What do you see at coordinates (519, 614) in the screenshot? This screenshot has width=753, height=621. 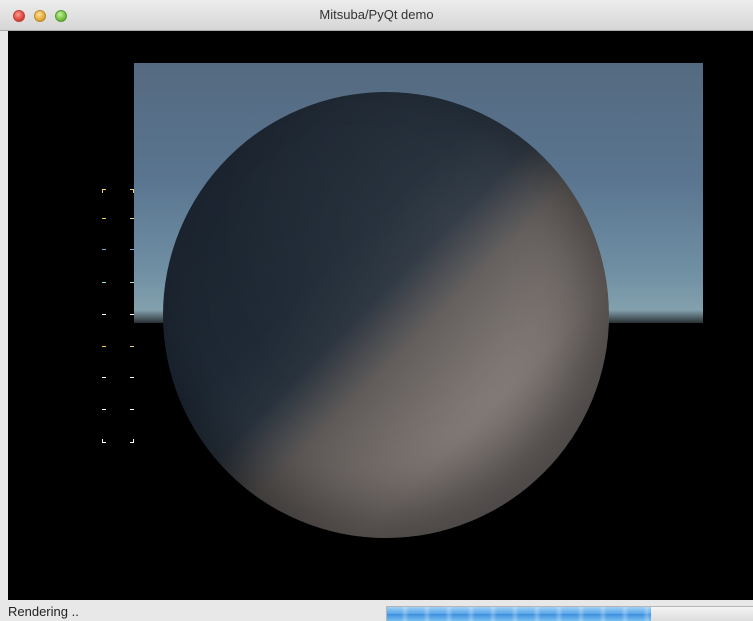 I see `render-progress-fill` at bounding box center [519, 614].